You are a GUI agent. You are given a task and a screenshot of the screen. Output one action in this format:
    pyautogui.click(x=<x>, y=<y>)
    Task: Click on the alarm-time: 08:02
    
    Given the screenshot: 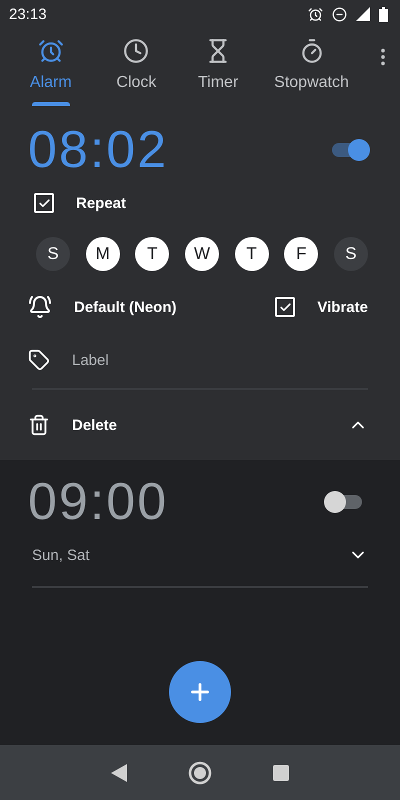 What is the action you would take?
    pyautogui.click(x=98, y=150)
    